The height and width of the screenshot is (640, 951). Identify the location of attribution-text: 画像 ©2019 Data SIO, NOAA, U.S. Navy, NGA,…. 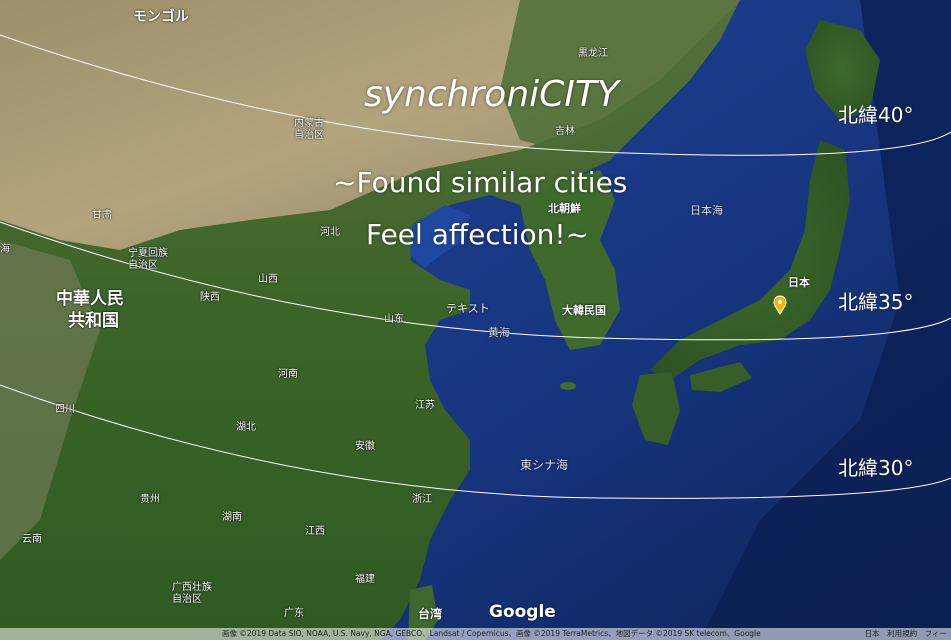
(491, 633).